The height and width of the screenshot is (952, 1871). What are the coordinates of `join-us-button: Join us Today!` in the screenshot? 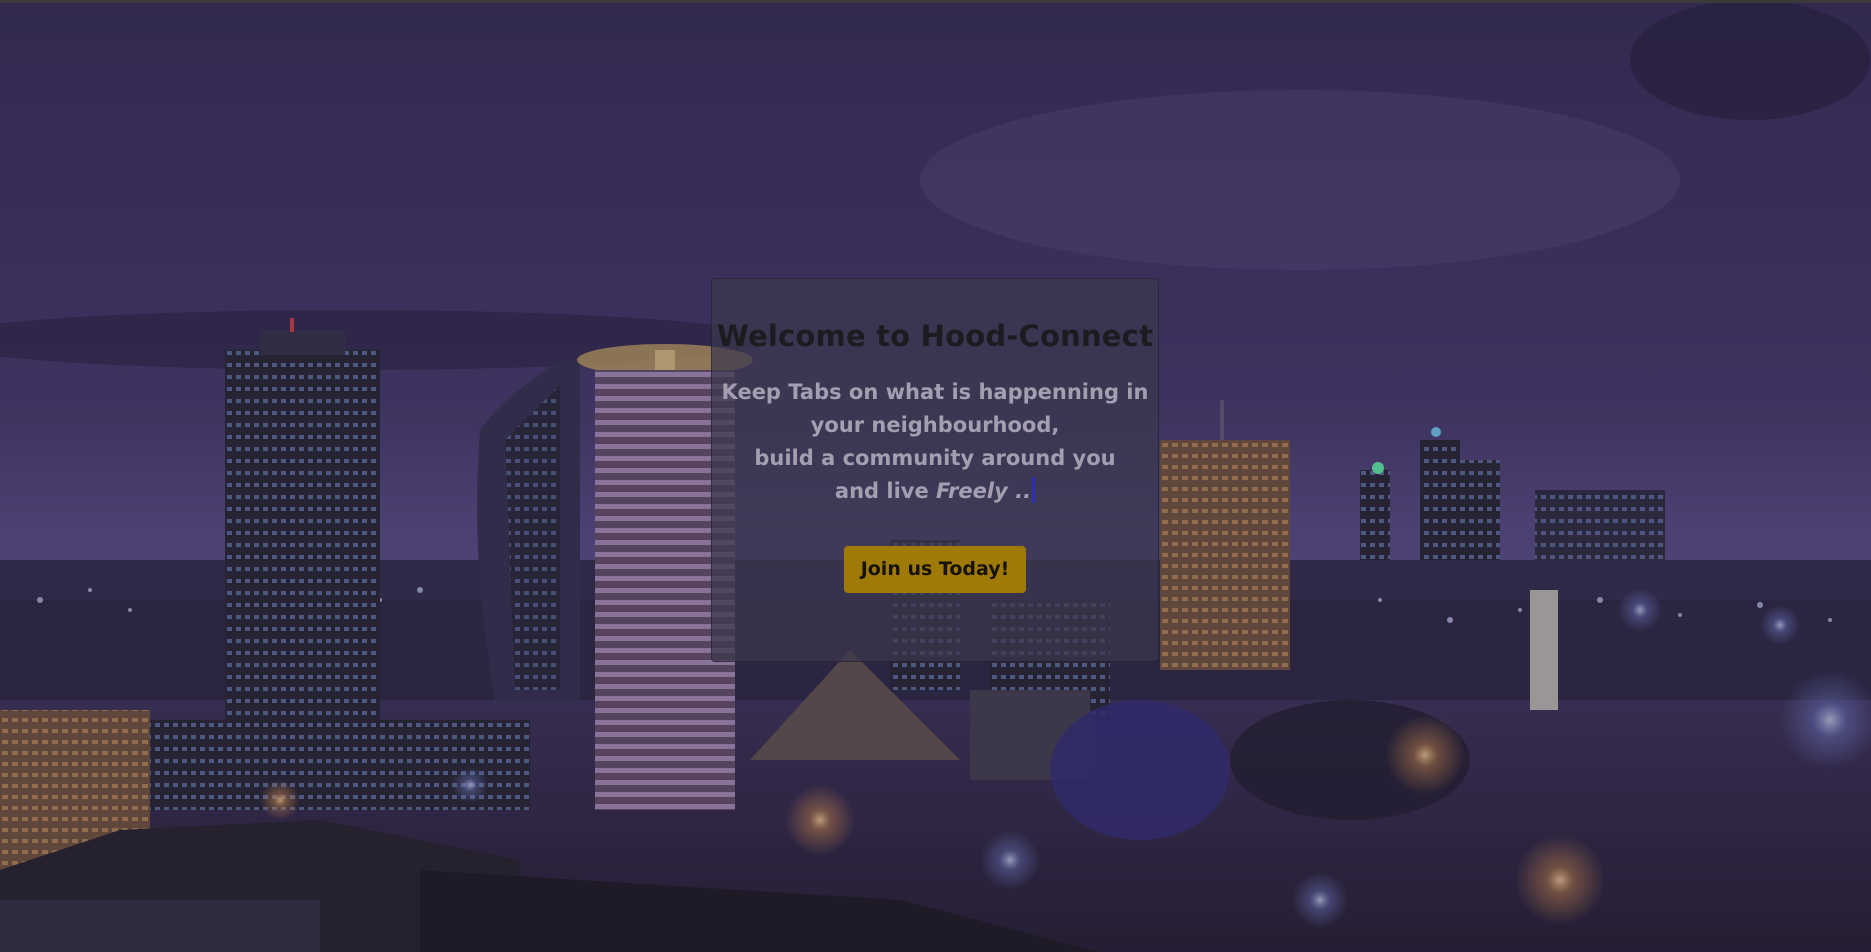 It's located at (935, 569).